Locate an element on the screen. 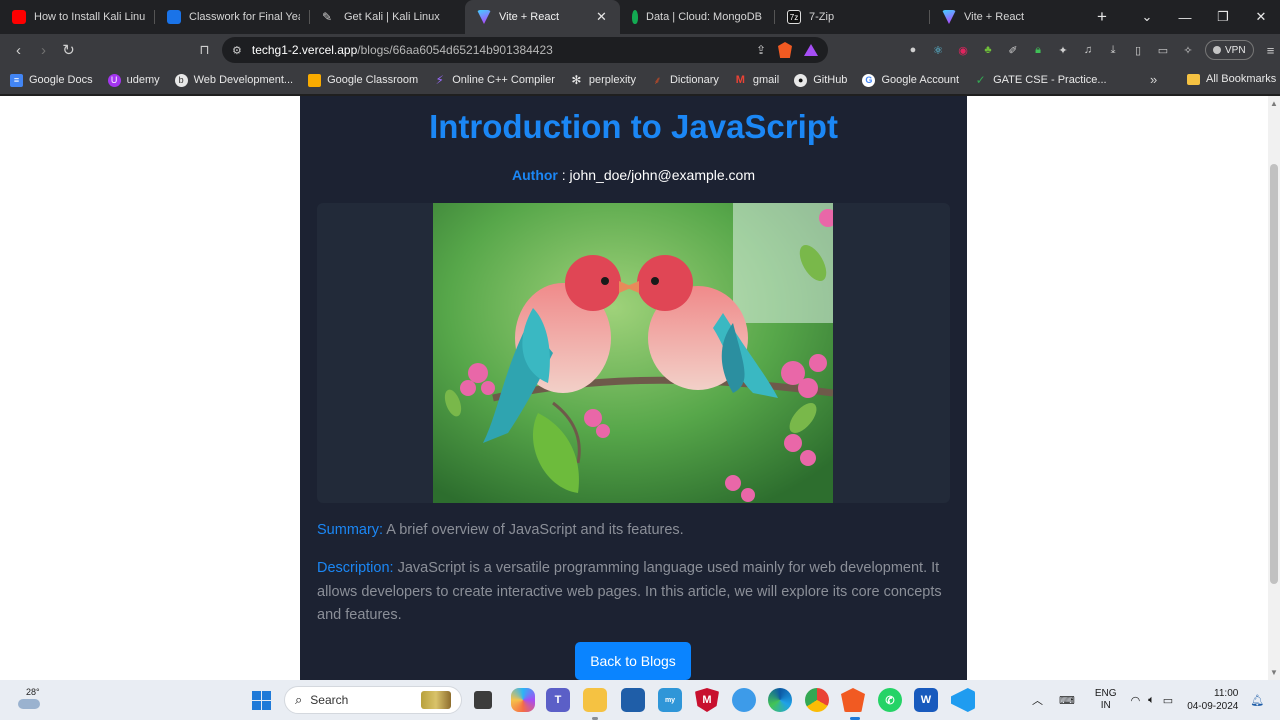 Image resolution: width=1280 pixels, height=720 pixels. tab-get-kali: ✎ Get Kali | Kali Linux is located at coordinates (387, 17).